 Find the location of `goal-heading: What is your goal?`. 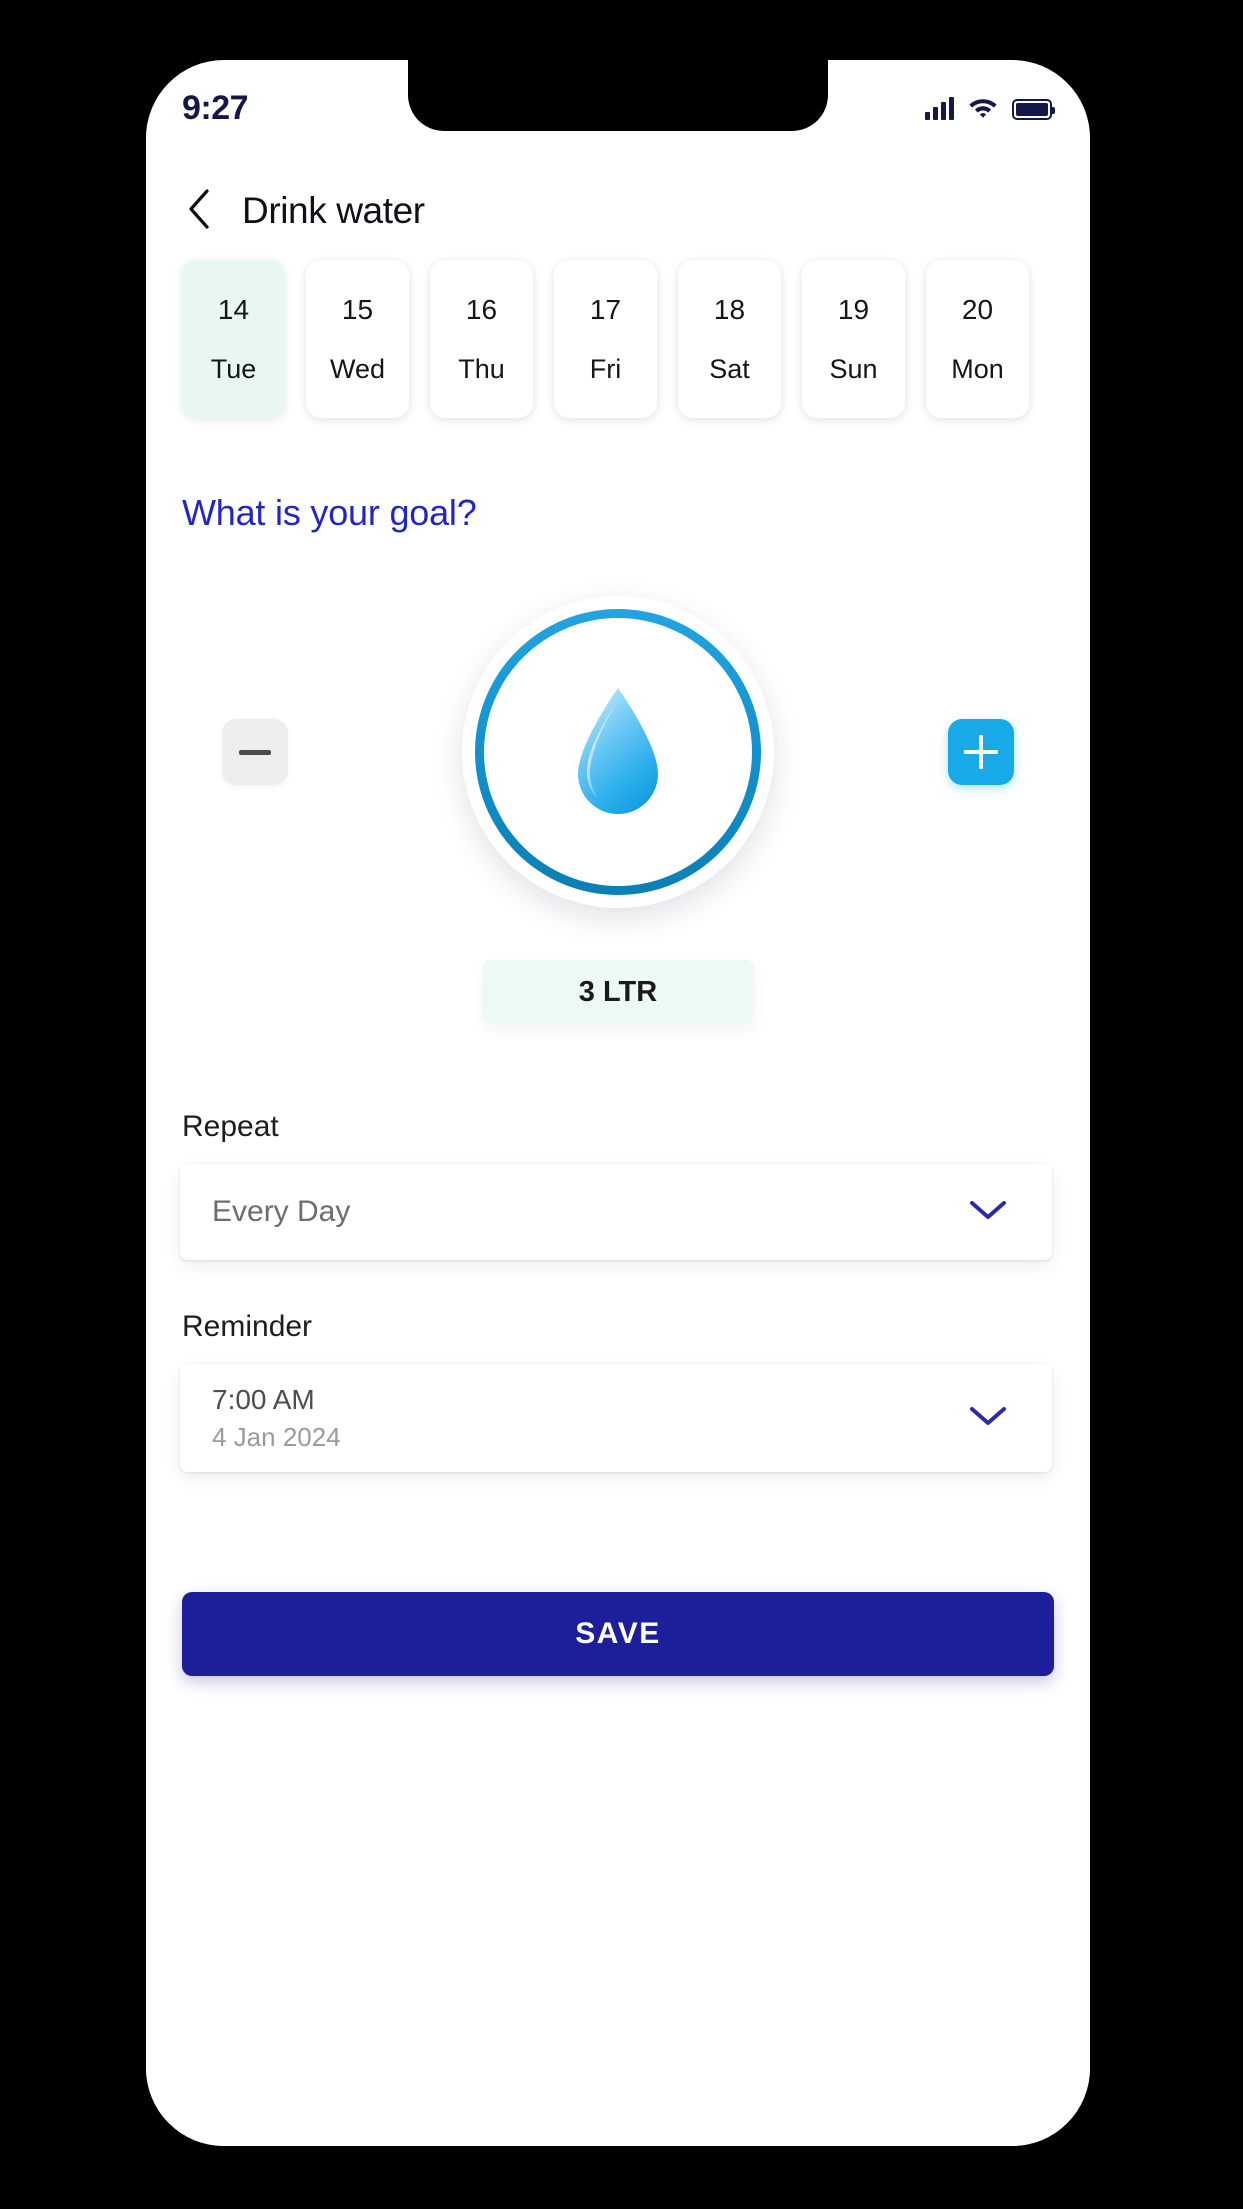

goal-heading: What is your goal? is located at coordinates (329, 512).